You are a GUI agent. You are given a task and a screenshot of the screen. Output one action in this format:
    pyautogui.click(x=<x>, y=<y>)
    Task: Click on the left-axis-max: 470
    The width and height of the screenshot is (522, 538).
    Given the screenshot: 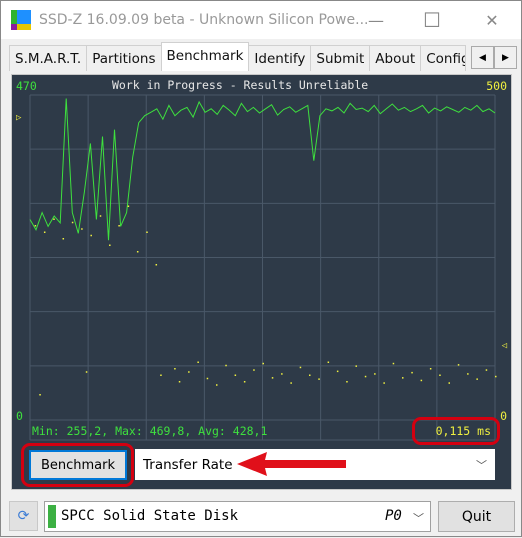 What is the action you would take?
    pyautogui.click(x=26, y=86)
    